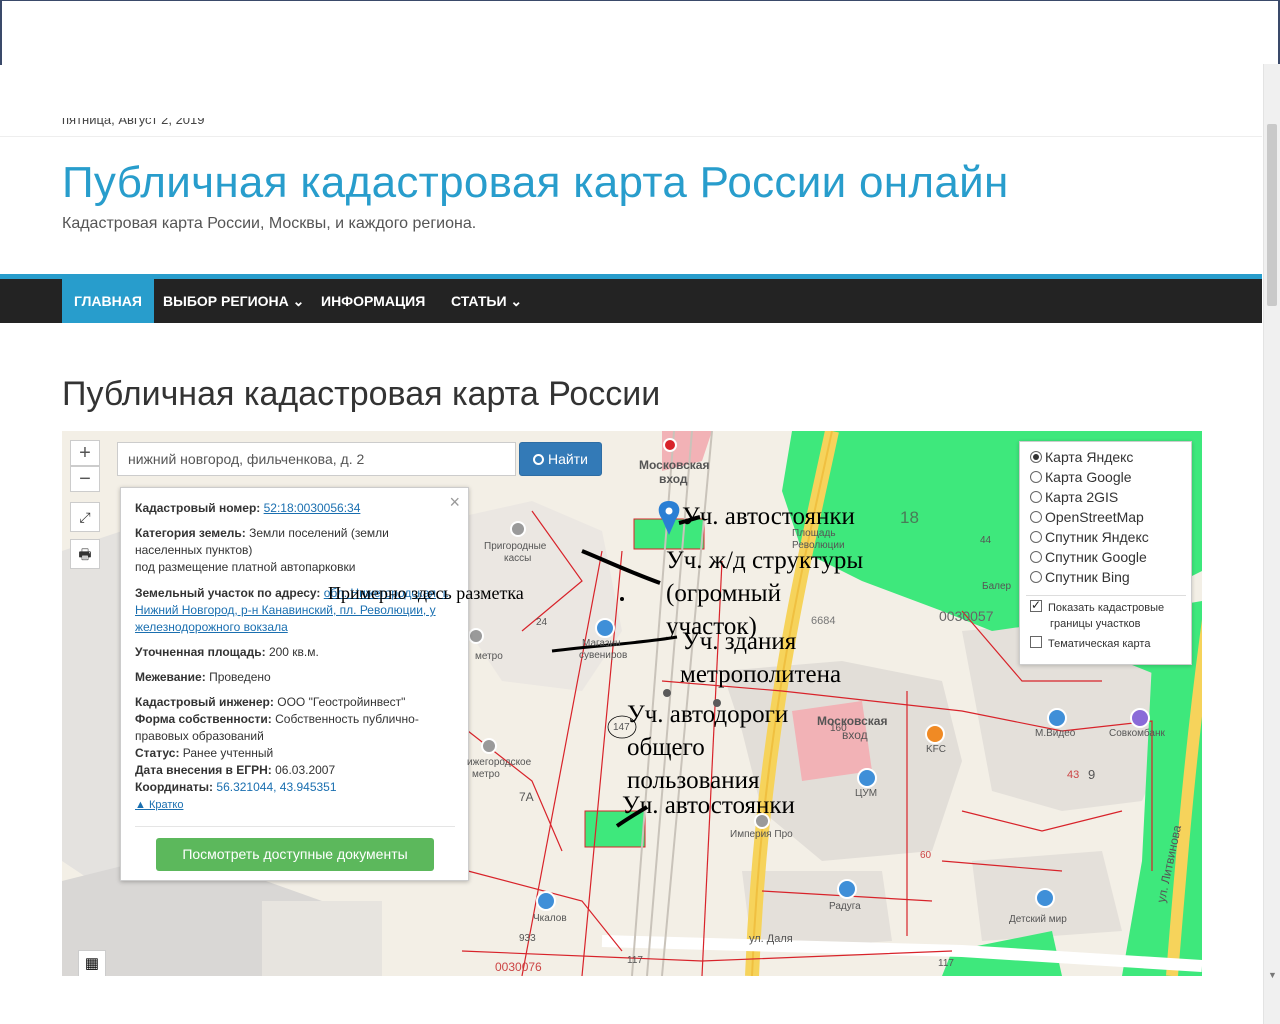 The width and height of the screenshot is (1280, 1024). I want to click on zoom-out-button: −, so click(85, 479).